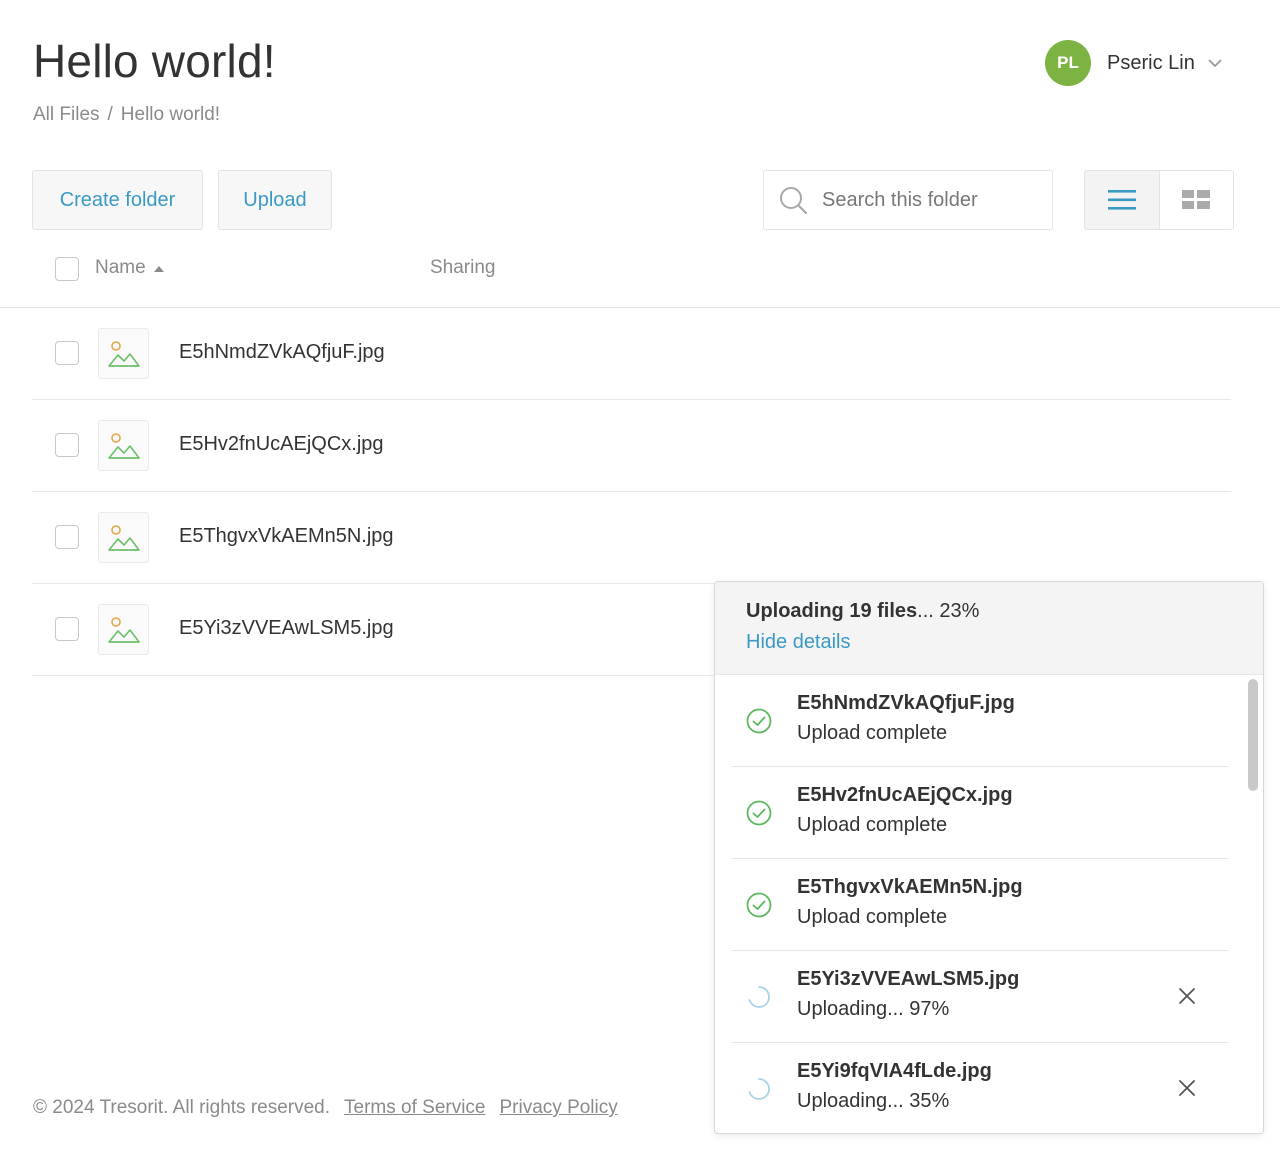  Describe the element at coordinates (794, 201) in the screenshot. I see `search-icon` at that location.